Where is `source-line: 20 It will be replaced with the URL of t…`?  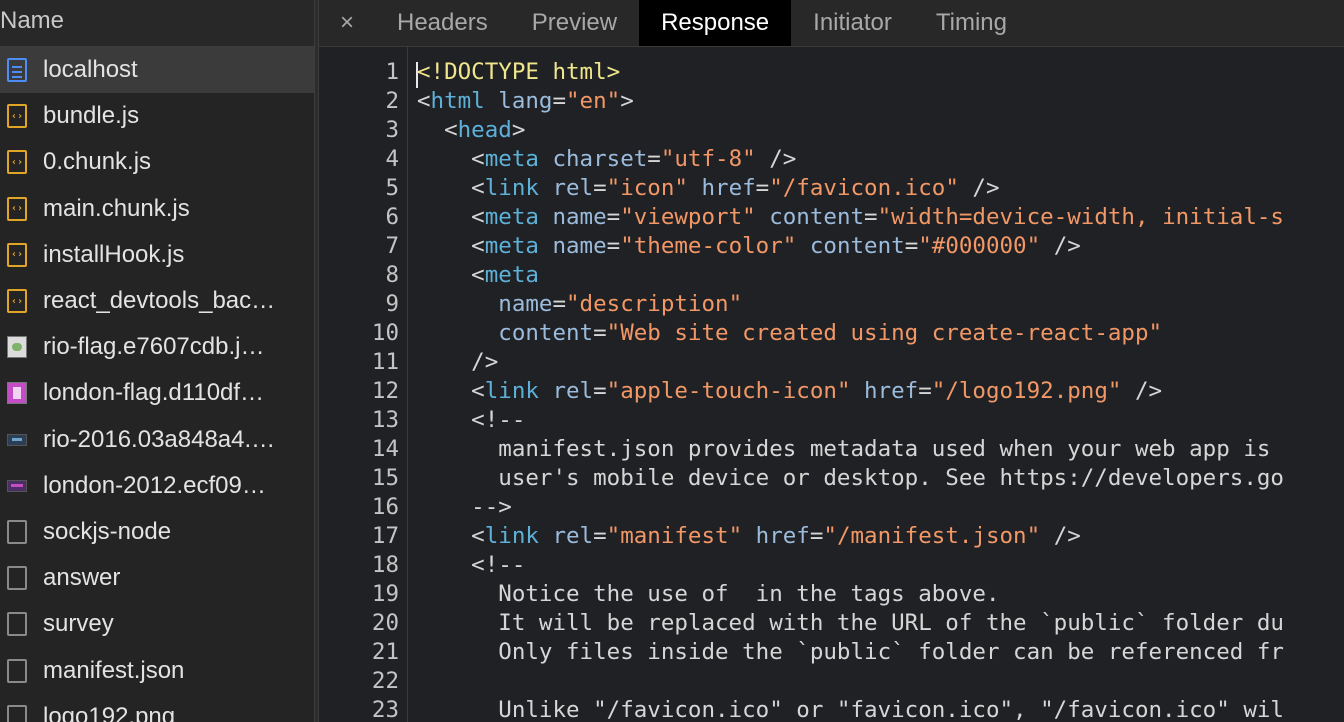 source-line: 20 It will be replaced with the URL of t… is located at coordinates (831, 623).